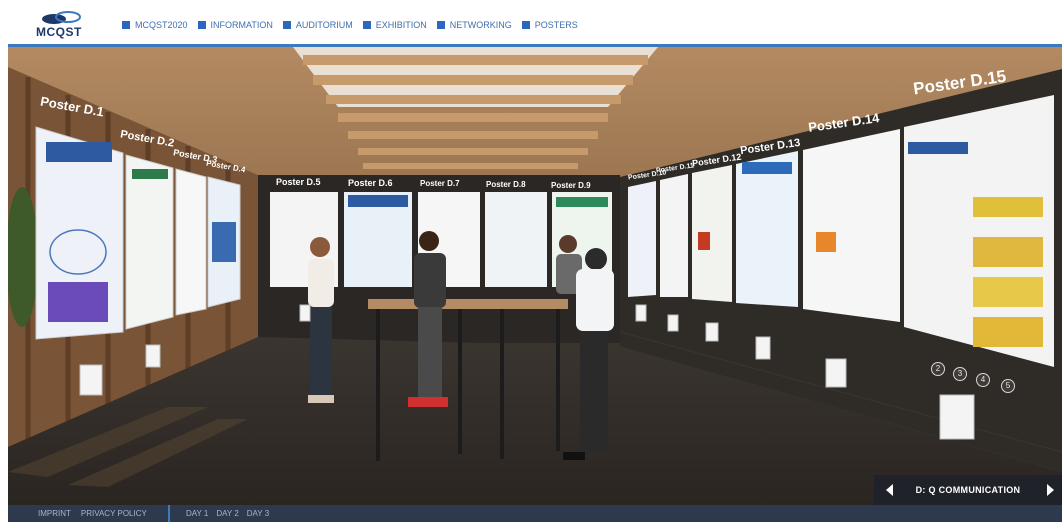 The width and height of the screenshot is (1062, 522). What do you see at coordinates (983, 380) in the screenshot?
I see `poster-page-4: 4` at bounding box center [983, 380].